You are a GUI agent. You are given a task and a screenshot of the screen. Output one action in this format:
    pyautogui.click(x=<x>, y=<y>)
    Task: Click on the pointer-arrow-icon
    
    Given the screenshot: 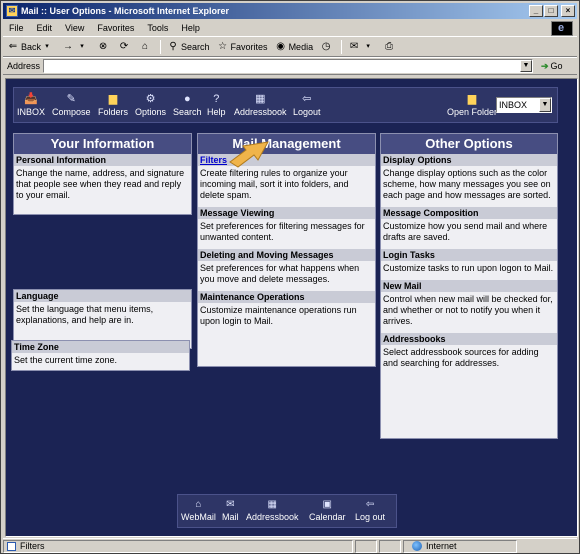 What is the action you would take?
    pyautogui.click(x=249, y=154)
    